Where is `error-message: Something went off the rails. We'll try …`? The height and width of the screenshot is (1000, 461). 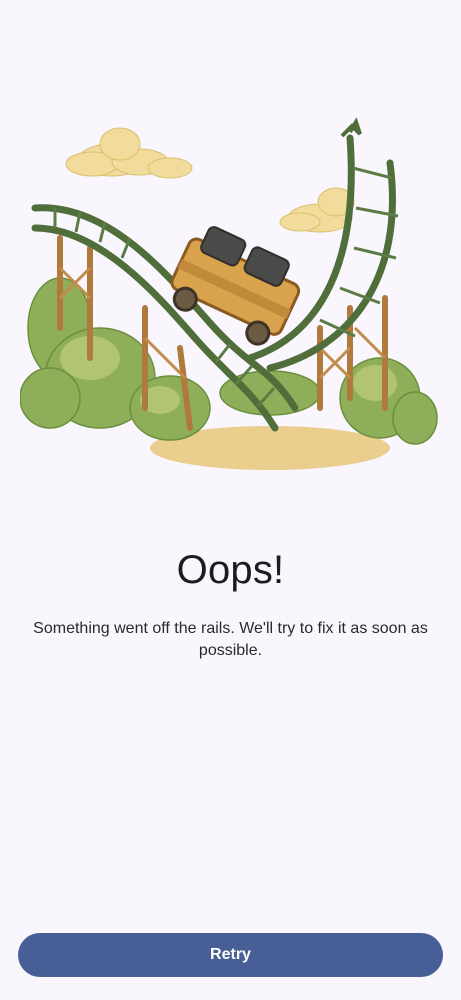 error-message: Something went off the rails. We'll try … is located at coordinates (230, 639).